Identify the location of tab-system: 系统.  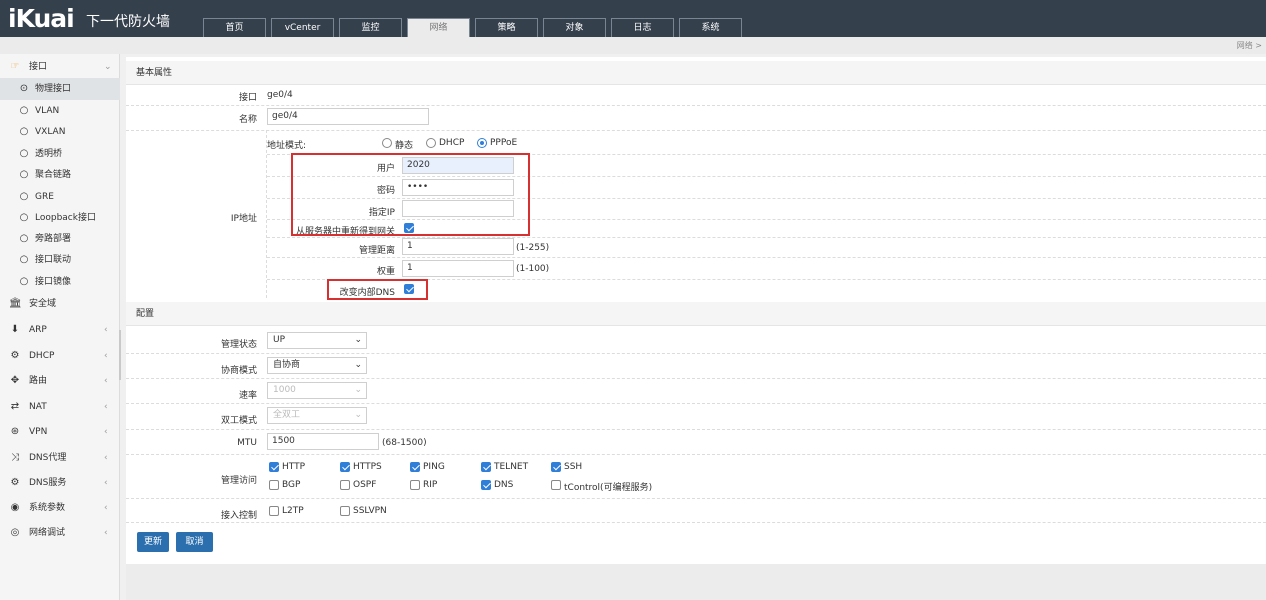
(710, 27).